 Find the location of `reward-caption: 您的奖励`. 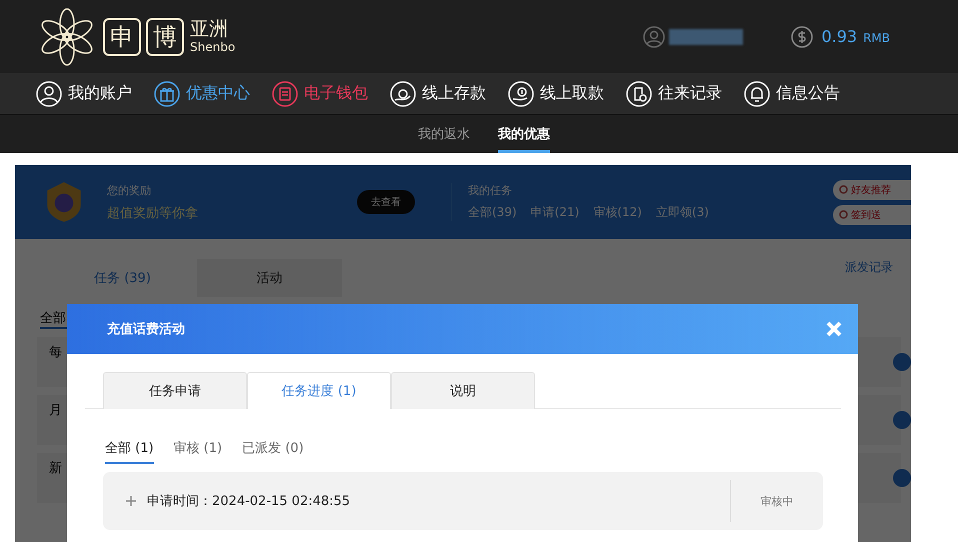

reward-caption: 您的奖励 is located at coordinates (129, 190).